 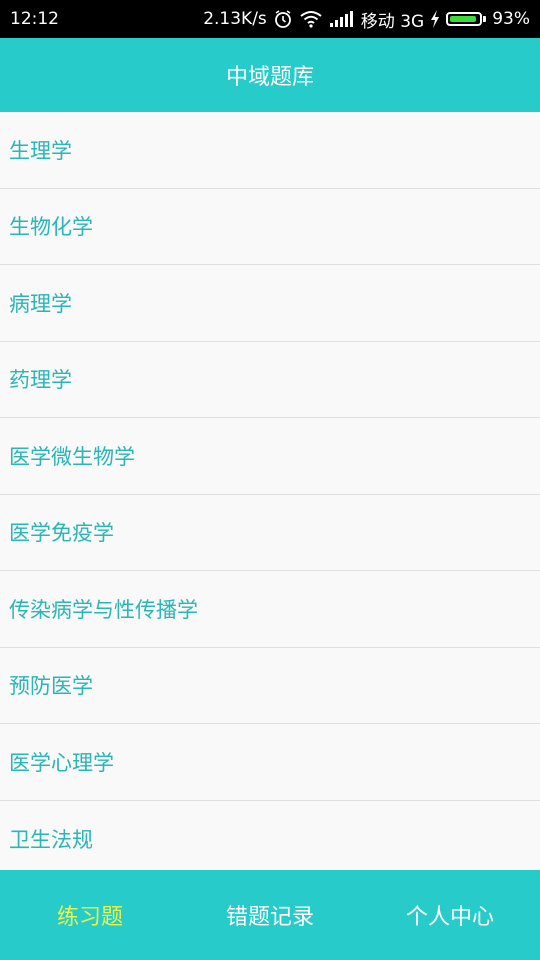 What do you see at coordinates (342, 19) in the screenshot?
I see `signal-icon` at bounding box center [342, 19].